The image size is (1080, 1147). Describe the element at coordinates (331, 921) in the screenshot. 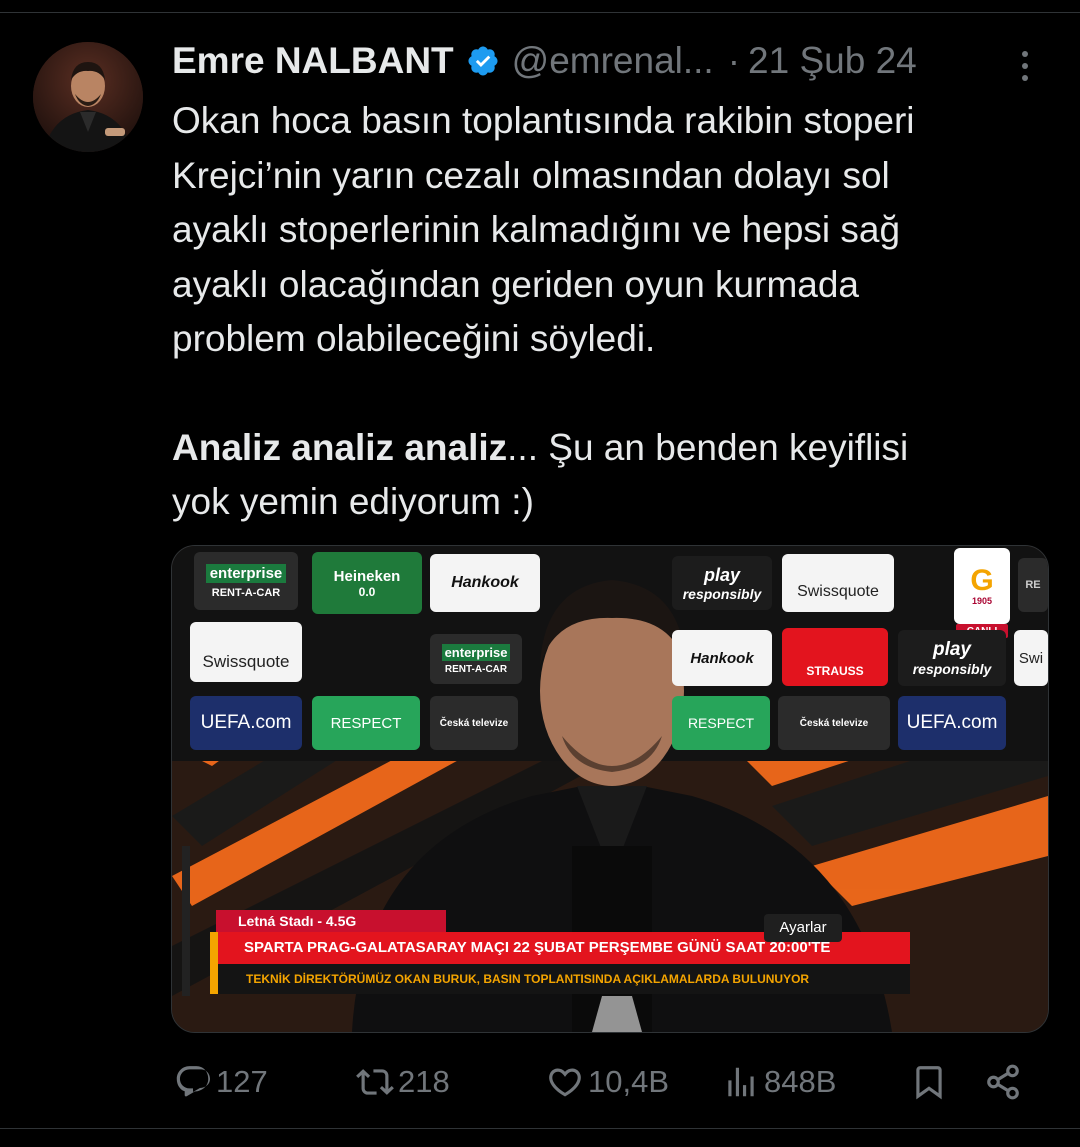

I see `location-label: Letná Stadı - 4.5G` at that location.